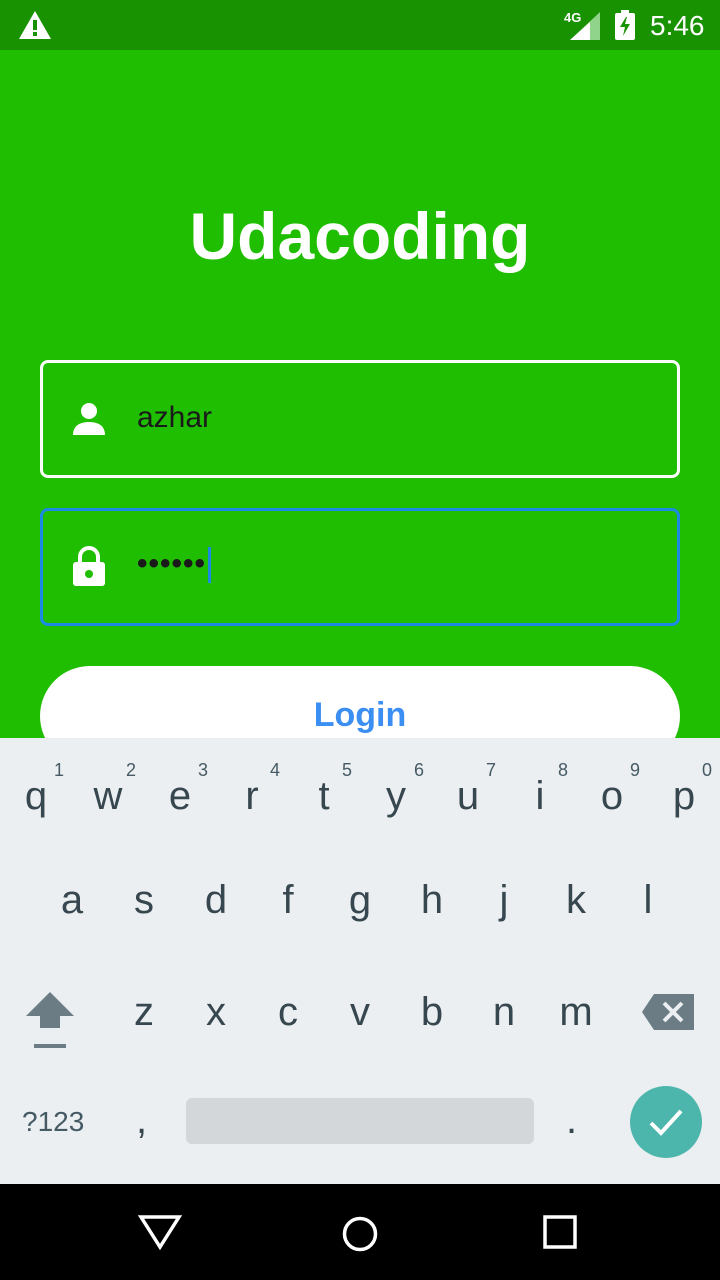 This screenshot has height=1280, width=720. What do you see at coordinates (274, 770) in the screenshot?
I see `key-number-hint: 4` at bounding box center [274, 770].